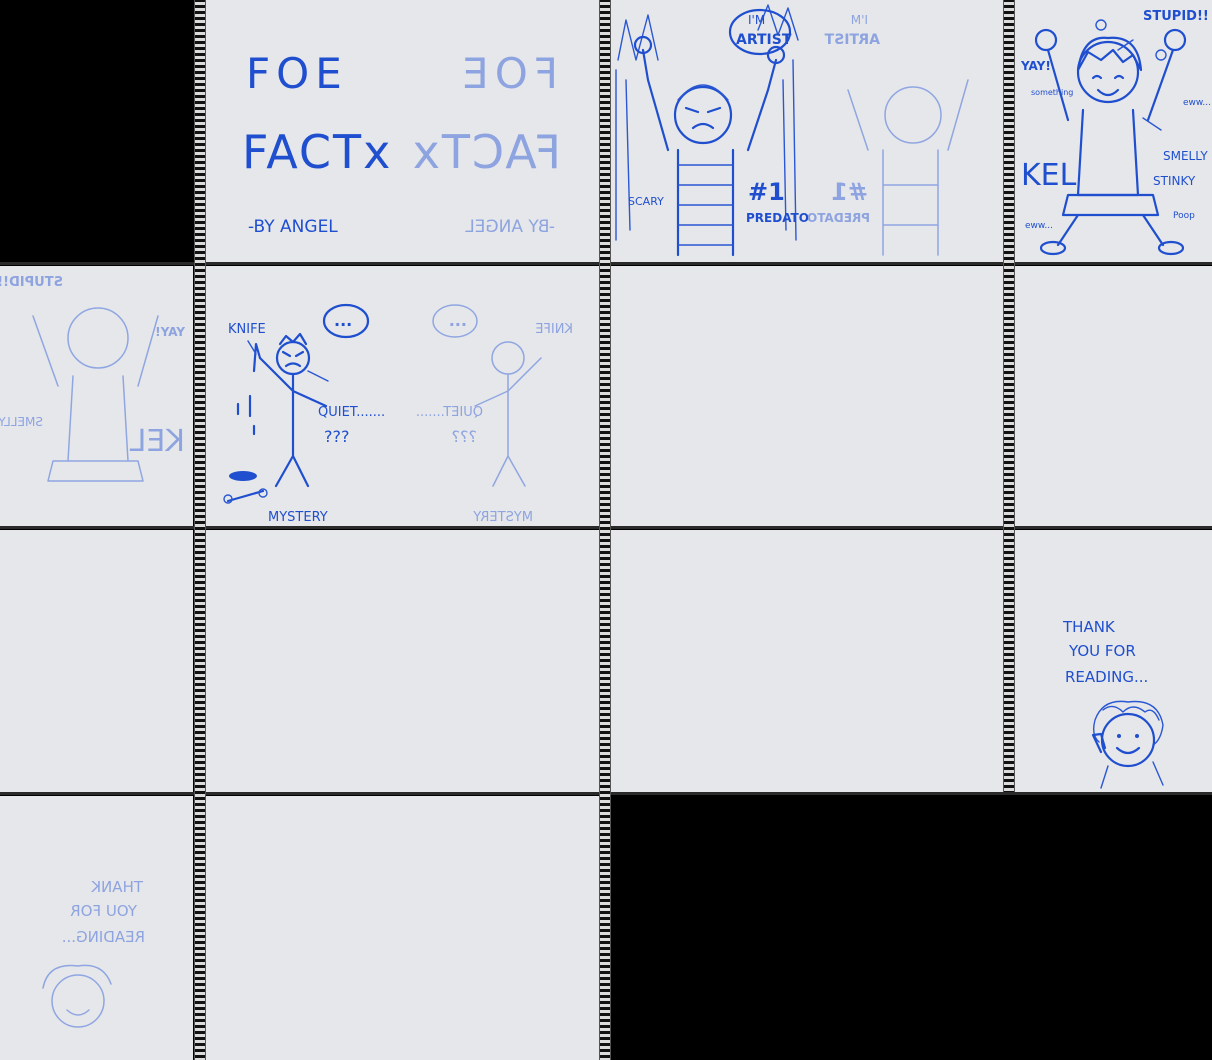  I want to click on spiral-binding-mid, so click(605, 530).